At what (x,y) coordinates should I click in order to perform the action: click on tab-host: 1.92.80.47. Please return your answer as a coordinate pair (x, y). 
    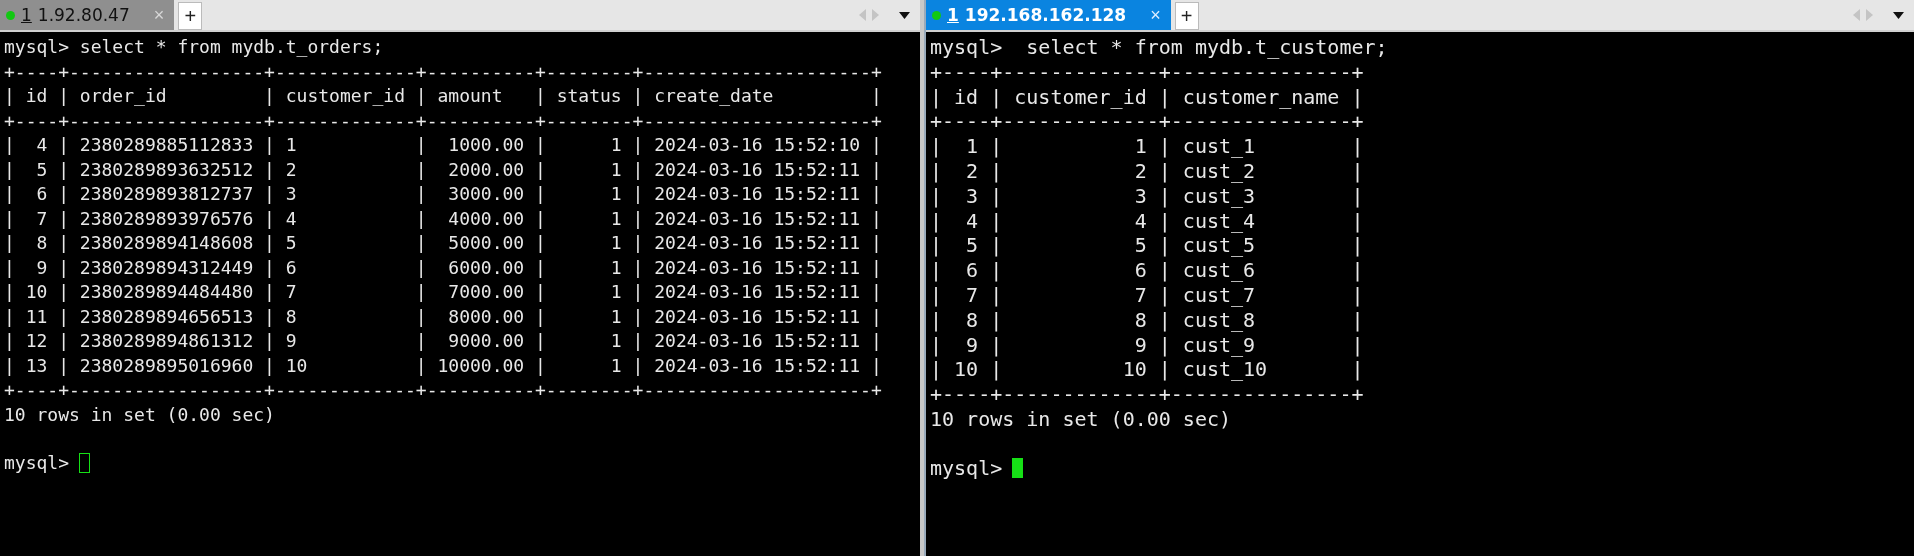
    Looking at the image, I should click on (83, 15).